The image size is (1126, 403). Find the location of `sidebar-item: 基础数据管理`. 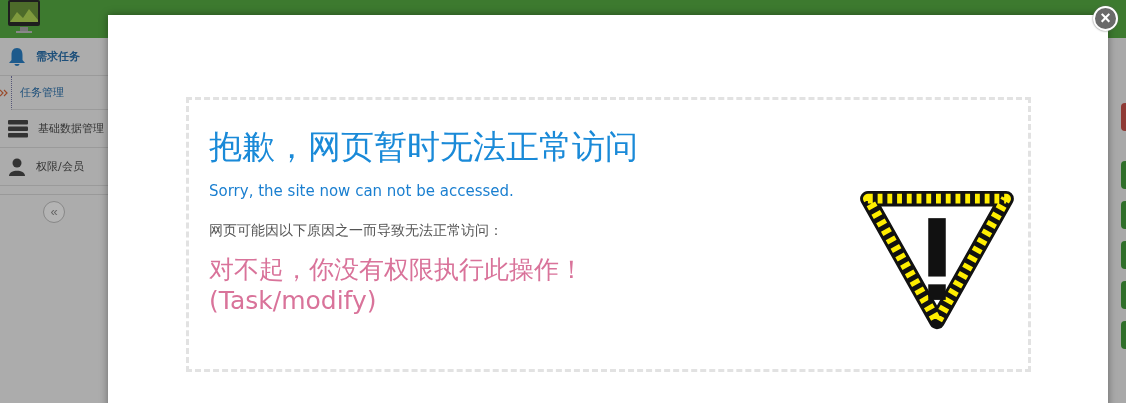

sidebar-item: 基础数据管理 is located at coordinates (54, 129).